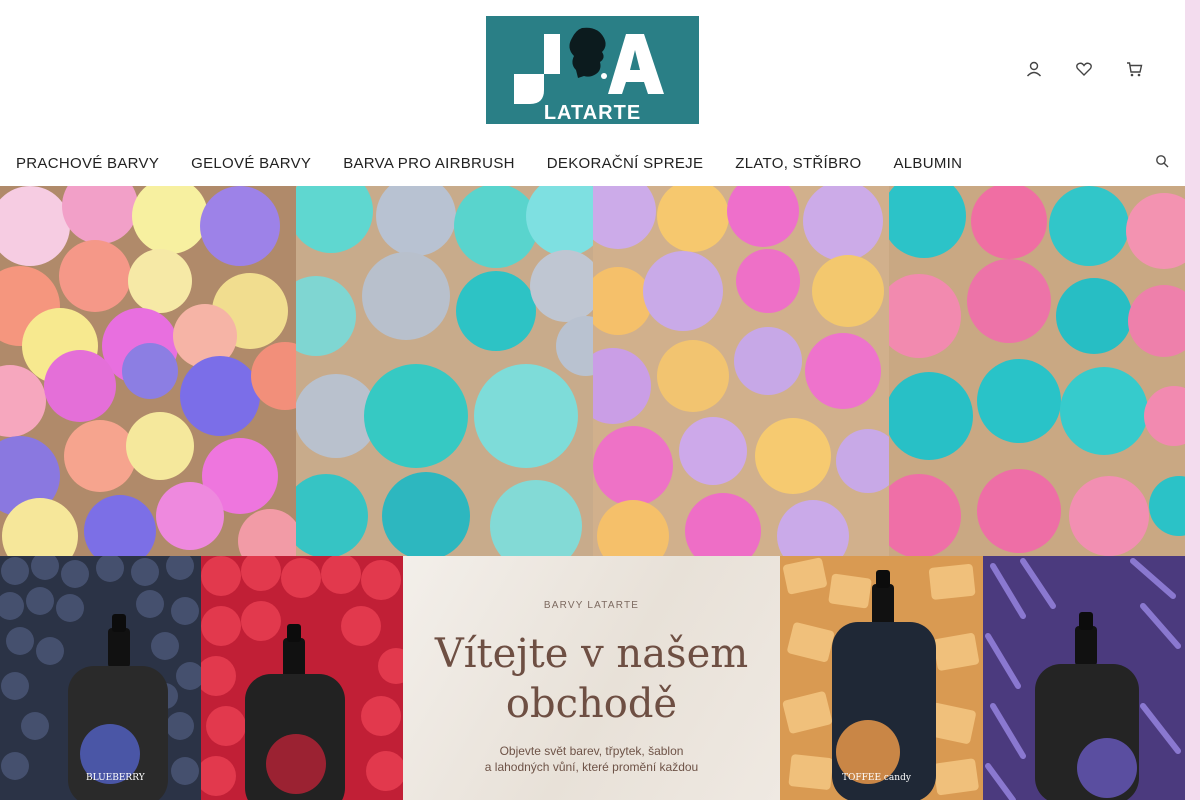 This screenshot has width=1200, height=800. I want to click on header-icon-group, so click(1084, 69).